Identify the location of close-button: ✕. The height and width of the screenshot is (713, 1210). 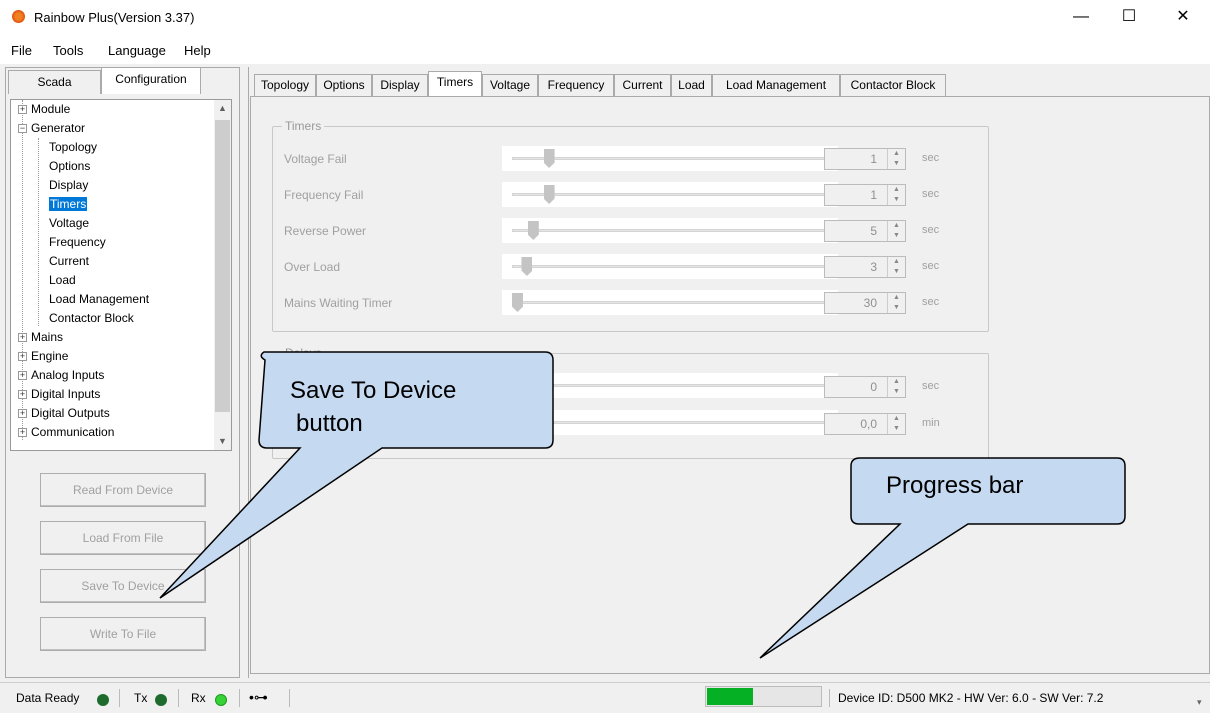
(1183, 18).